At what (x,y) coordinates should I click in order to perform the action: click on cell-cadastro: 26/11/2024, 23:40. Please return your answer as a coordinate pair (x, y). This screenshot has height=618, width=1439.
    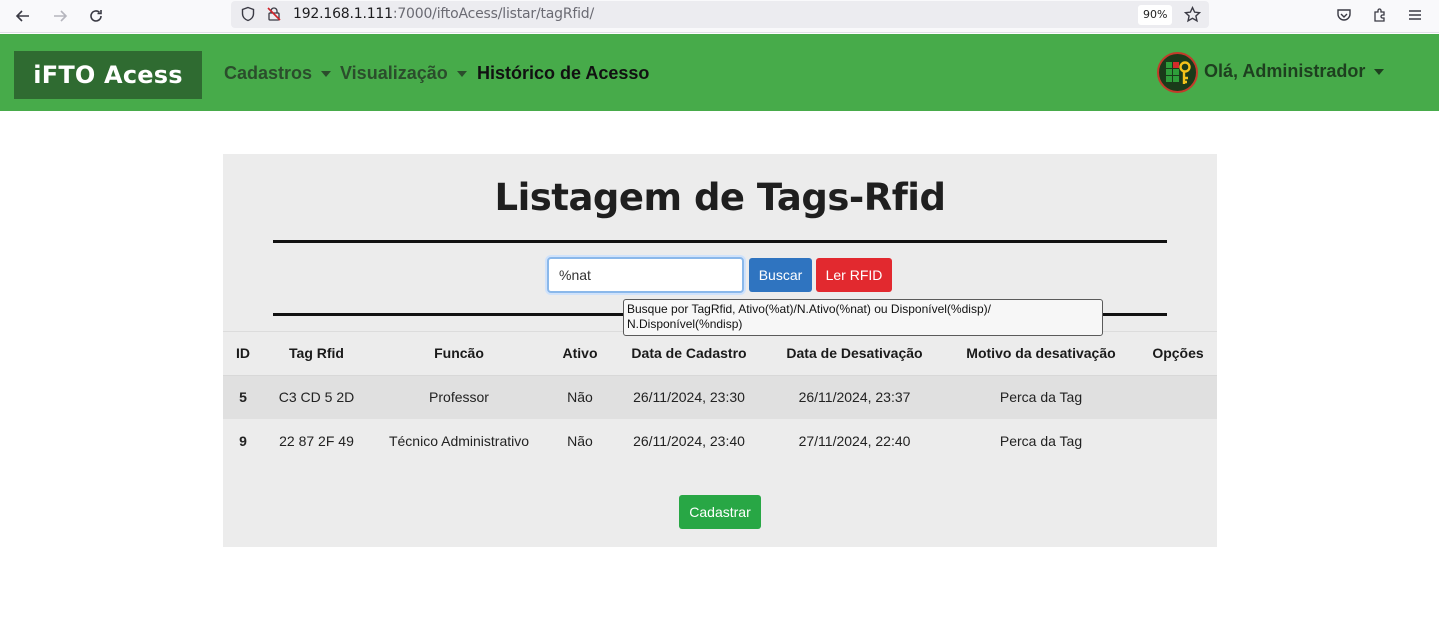
    Looking at the image, I should click on (689, 441).